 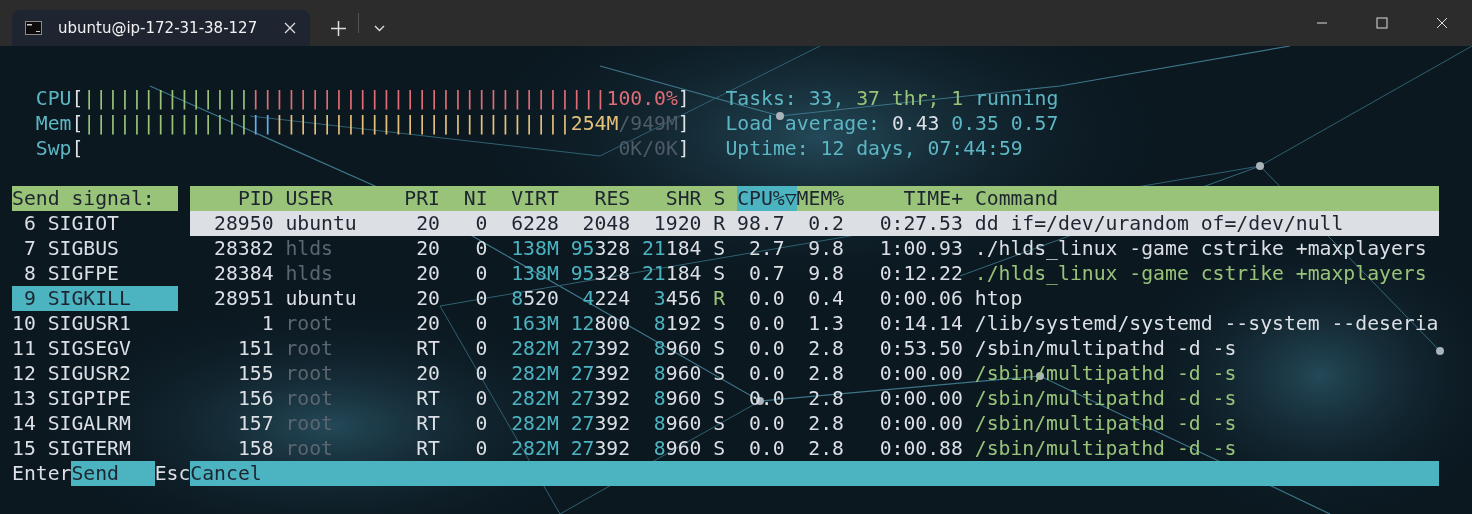 I want to click on signal-item: 15 SIGTERM, so click(x=95, y=448).